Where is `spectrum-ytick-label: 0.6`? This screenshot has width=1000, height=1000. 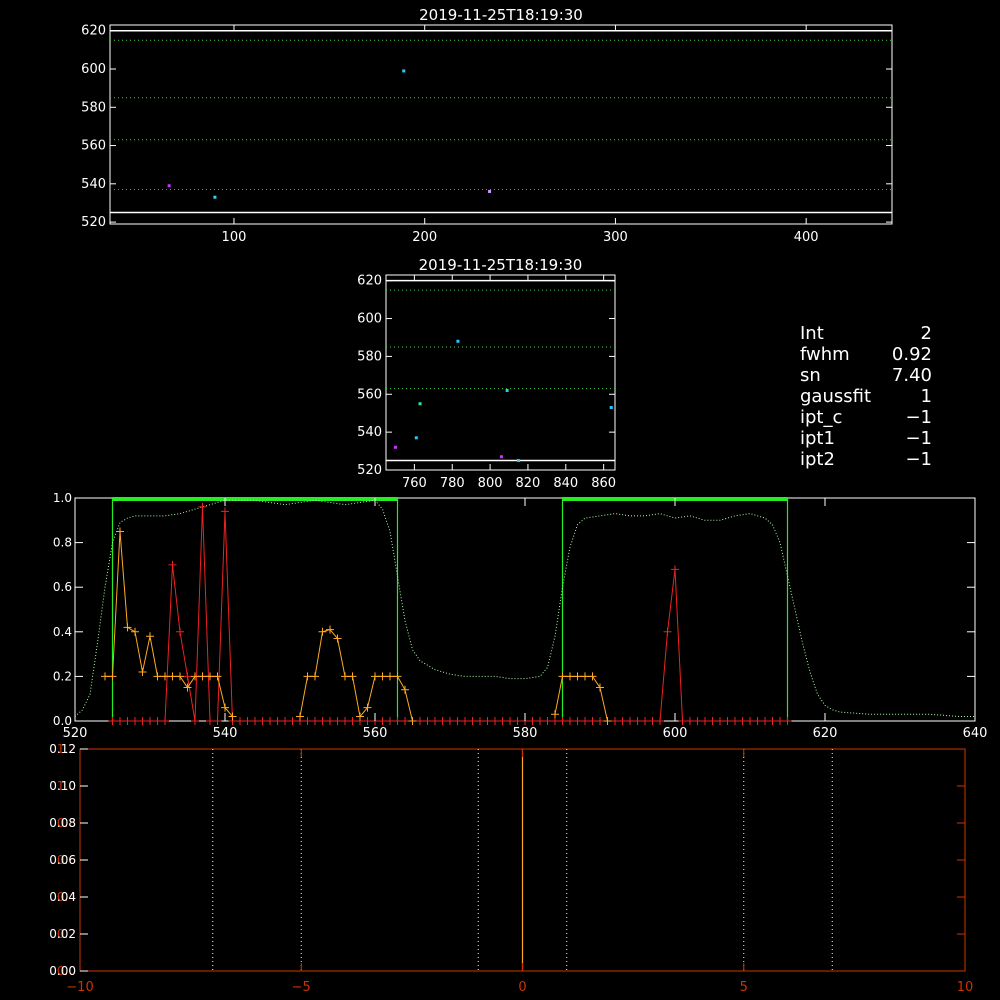
spectrum-ytick-label: 0.6 is located at coordinates (62, 587).